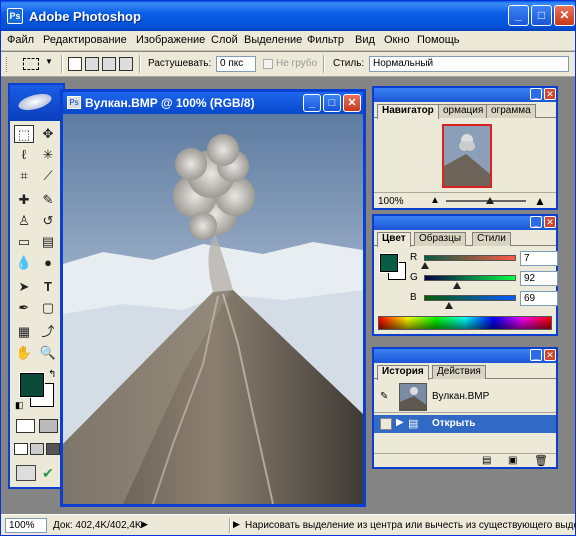 Image resolution: width=576 pixels, height=536 pixels. What do you see at coordinates (490, 200) in the screenshot?
I see `zoom-slider-thumb` at bounding box center [490, 200].